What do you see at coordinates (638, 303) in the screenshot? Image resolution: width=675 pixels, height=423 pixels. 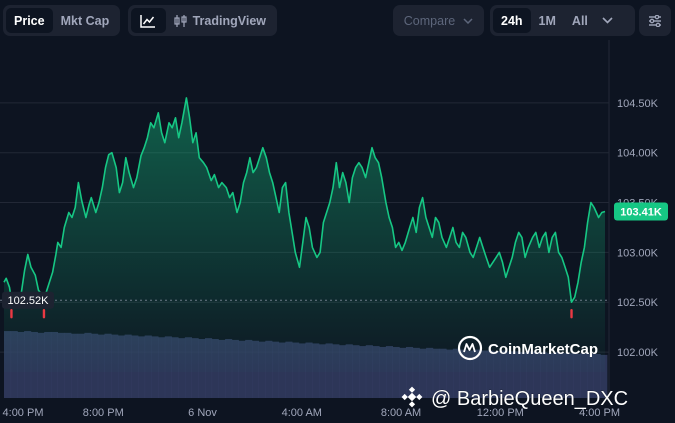 I see `y-tick-label: 102.50K` at bounding box center [638, 303].